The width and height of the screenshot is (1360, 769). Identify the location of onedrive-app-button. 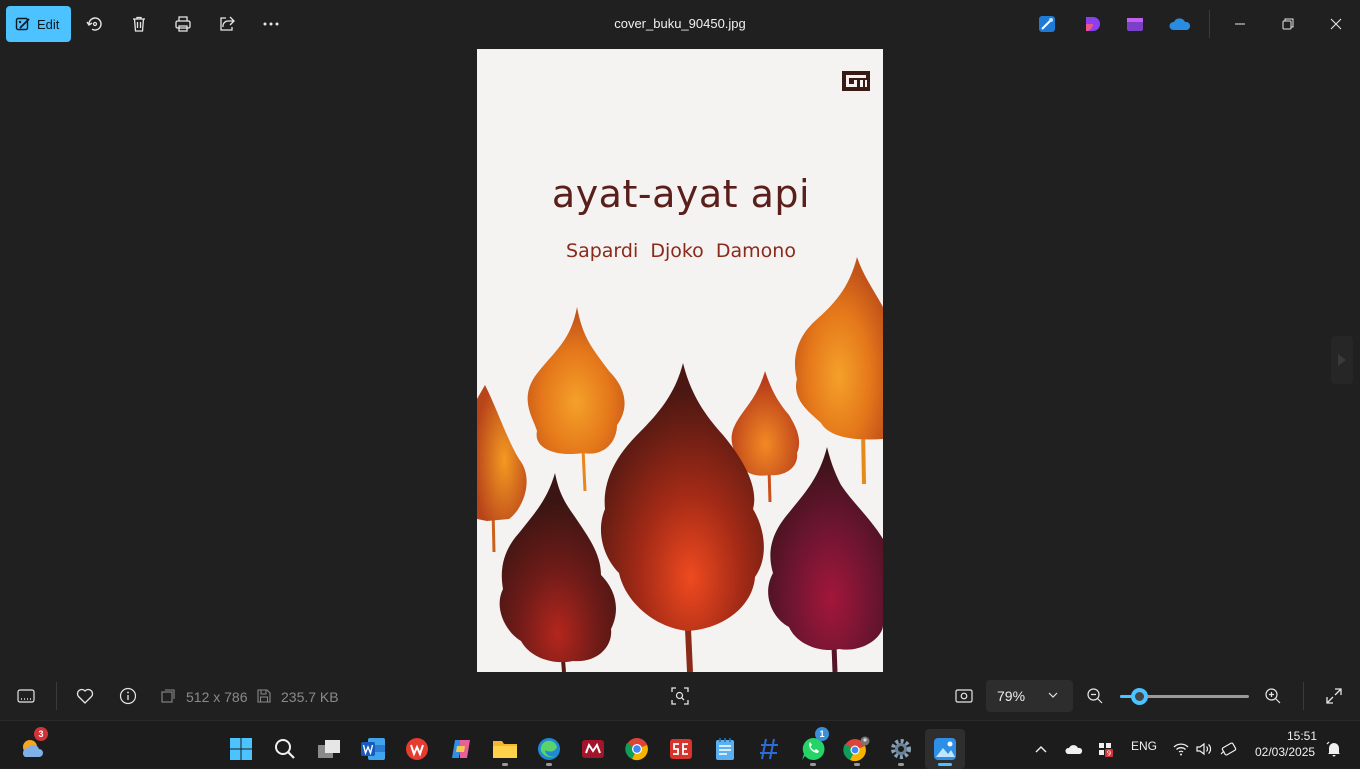
(1180, 24).